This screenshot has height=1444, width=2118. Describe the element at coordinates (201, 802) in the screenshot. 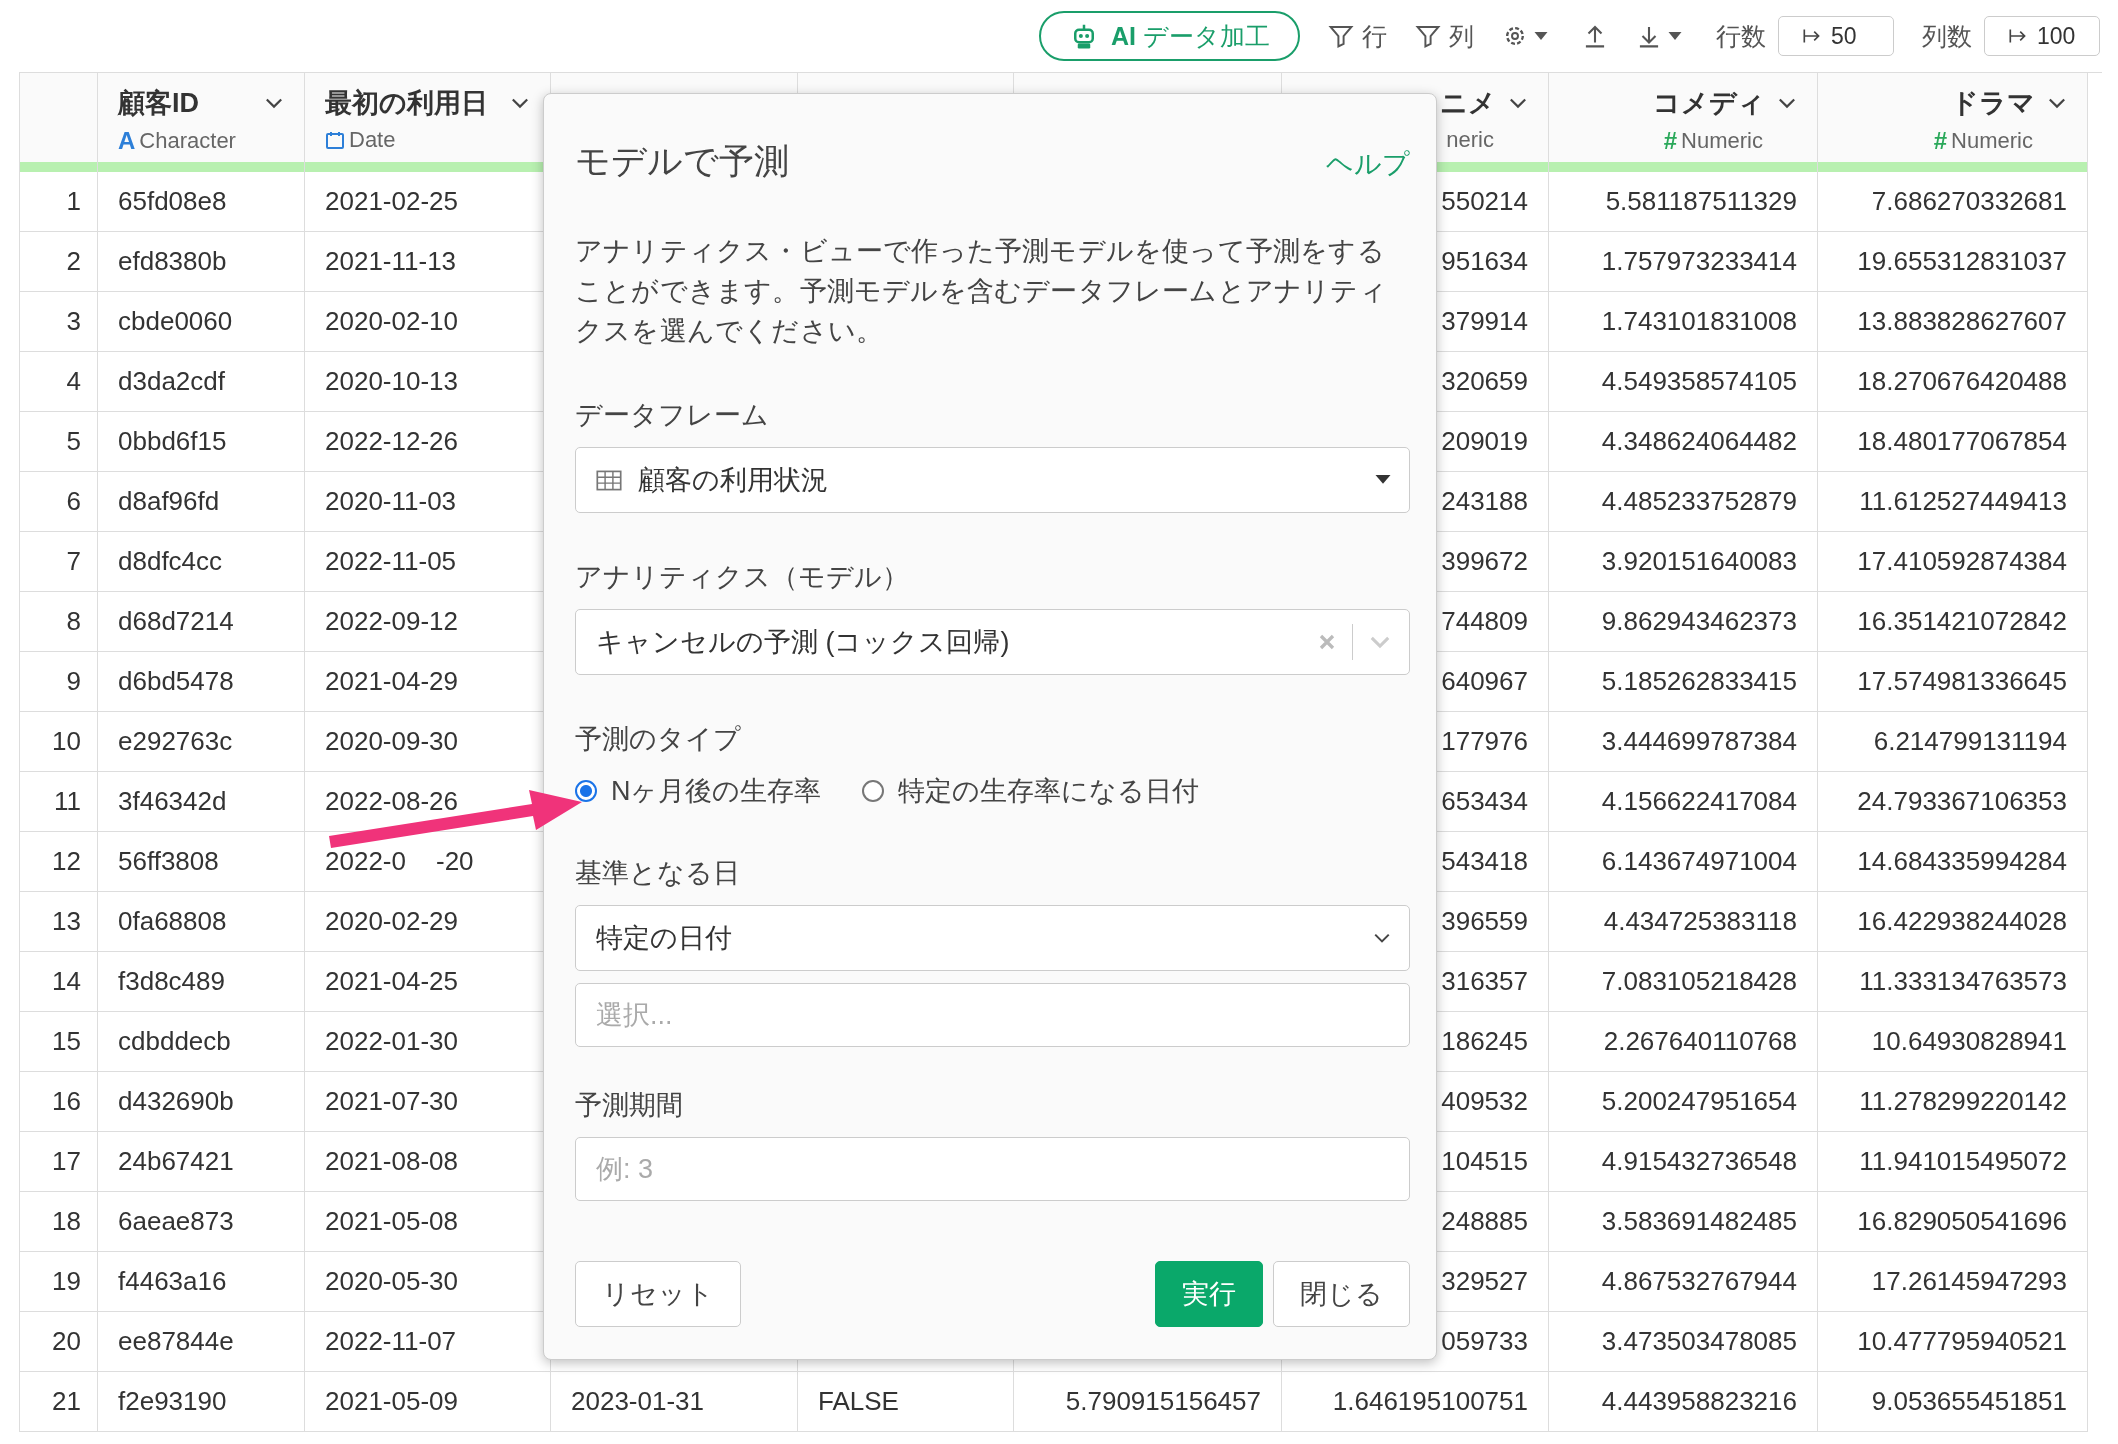

I see `table-cell: 3f46342d` at that location.